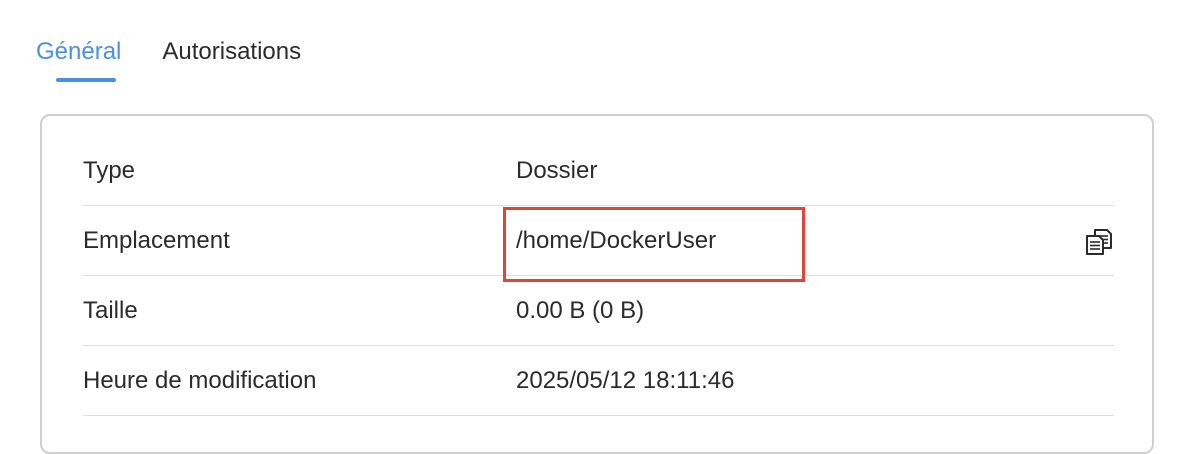 The image size is (1196, 454). I want to click on copy-path-button, so click(1099, 242).